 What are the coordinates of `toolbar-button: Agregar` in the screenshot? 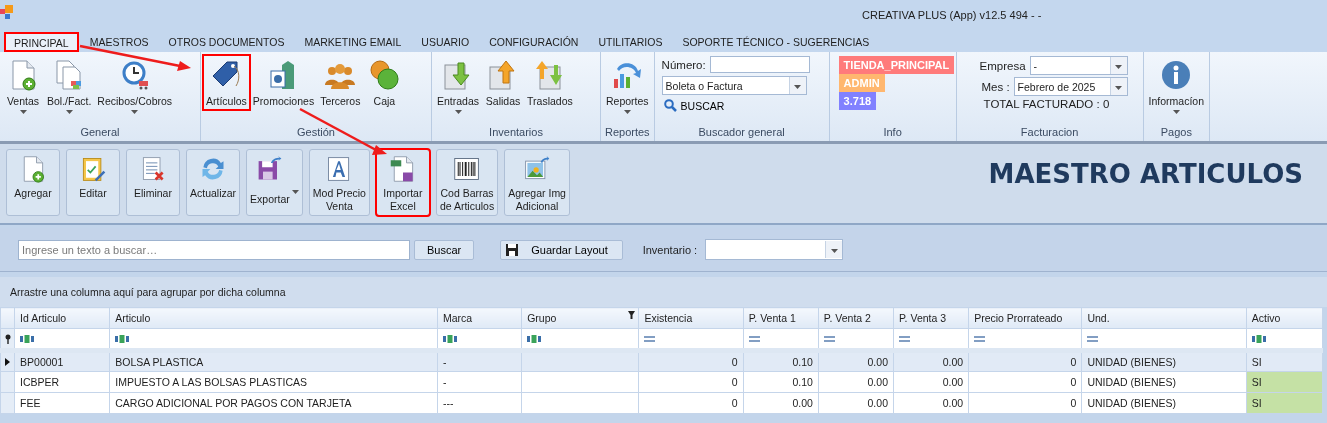 It's located at (33, 182).